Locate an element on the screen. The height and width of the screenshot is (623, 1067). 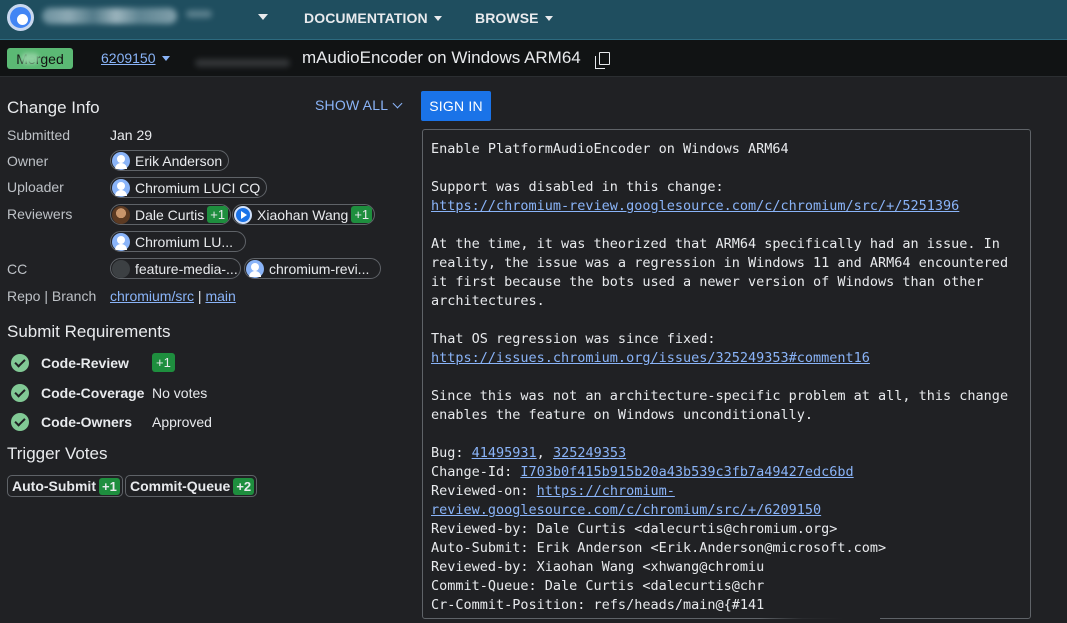
requirement-row: Code-Coverage No votes is located at coordinates (109, 393).